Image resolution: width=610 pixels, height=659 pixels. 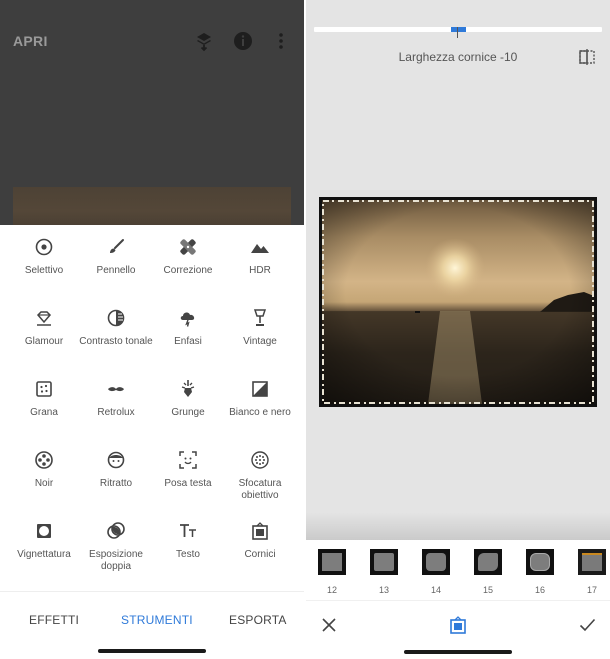 I want to click on cloud-bolt-icon, so click(x=187, y=319).